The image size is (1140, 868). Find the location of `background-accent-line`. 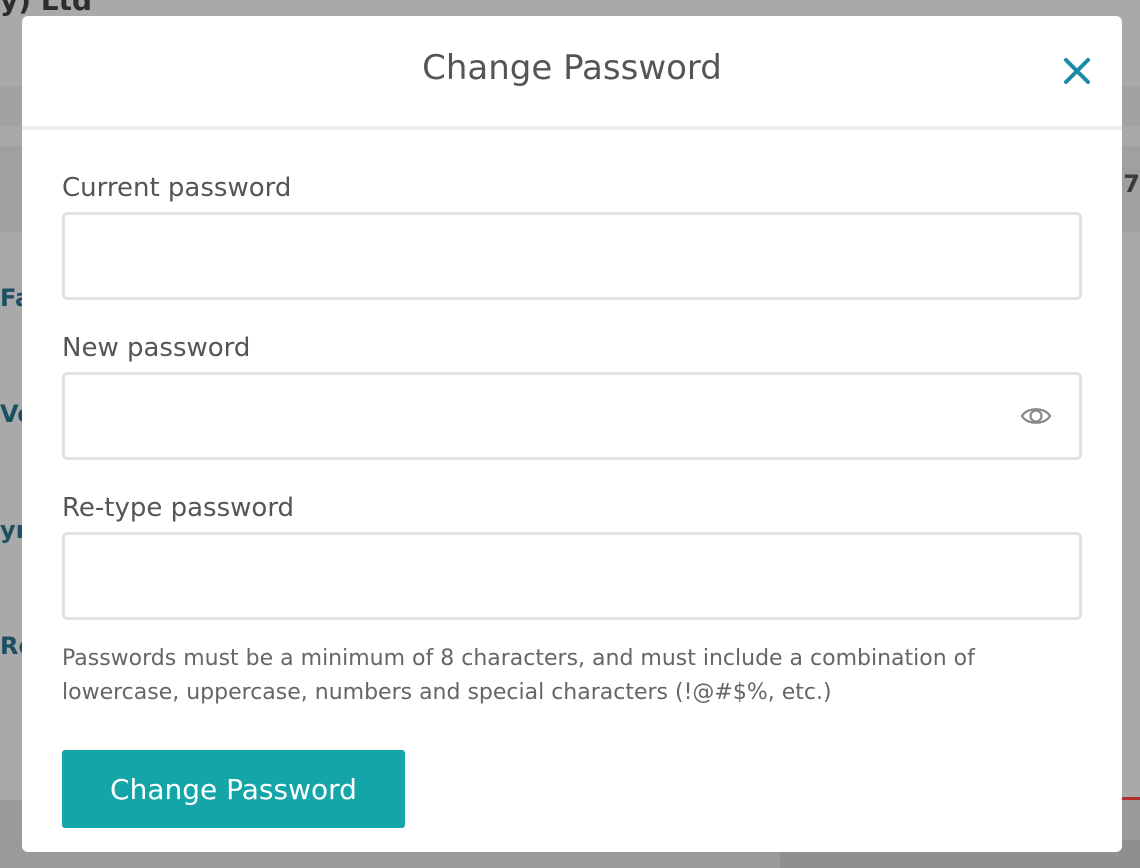

background-accent-line is located at coordinates (1131, 798).